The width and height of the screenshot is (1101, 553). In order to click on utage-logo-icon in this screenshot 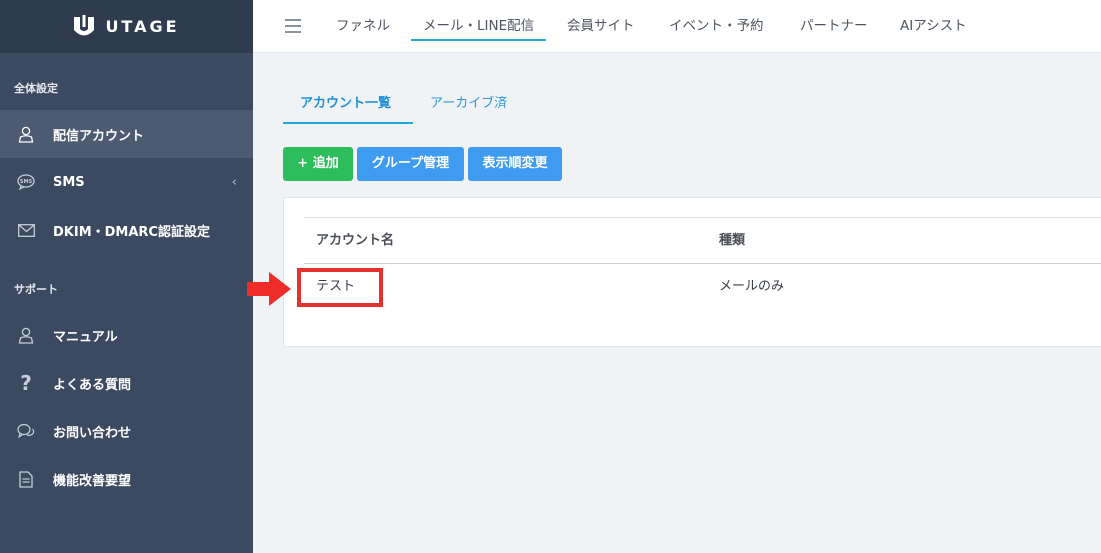, I will do `click(84, 24)`.